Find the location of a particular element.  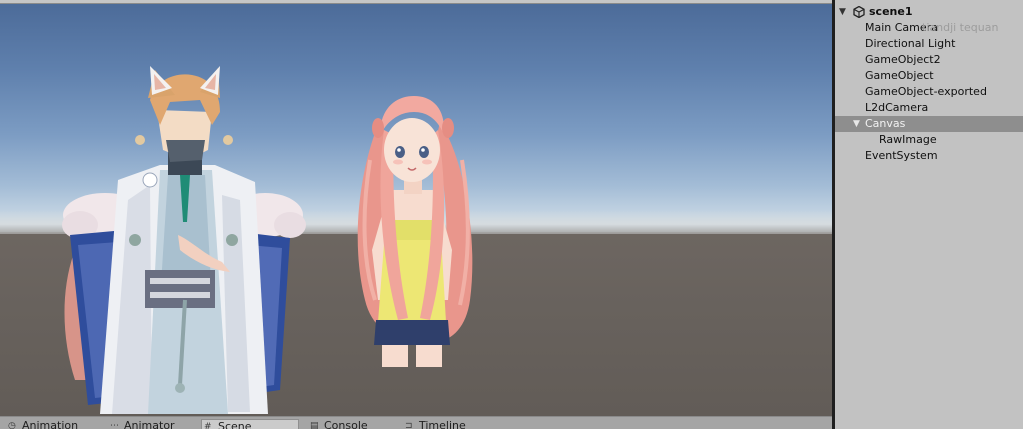

watermark-text: tiandji tequan is located at coordinates (960, 27).